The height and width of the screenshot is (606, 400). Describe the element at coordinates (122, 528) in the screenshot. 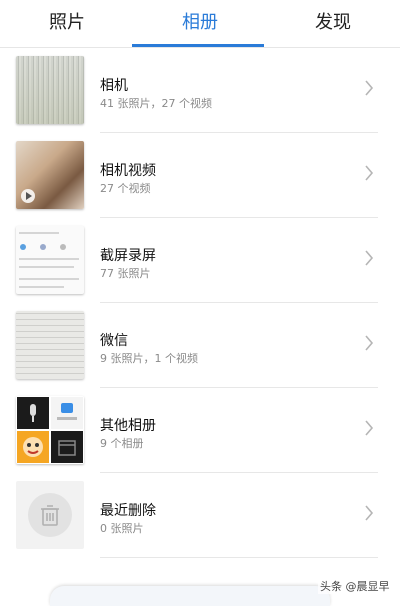

I see `album-count: 0 张照片` at that location.